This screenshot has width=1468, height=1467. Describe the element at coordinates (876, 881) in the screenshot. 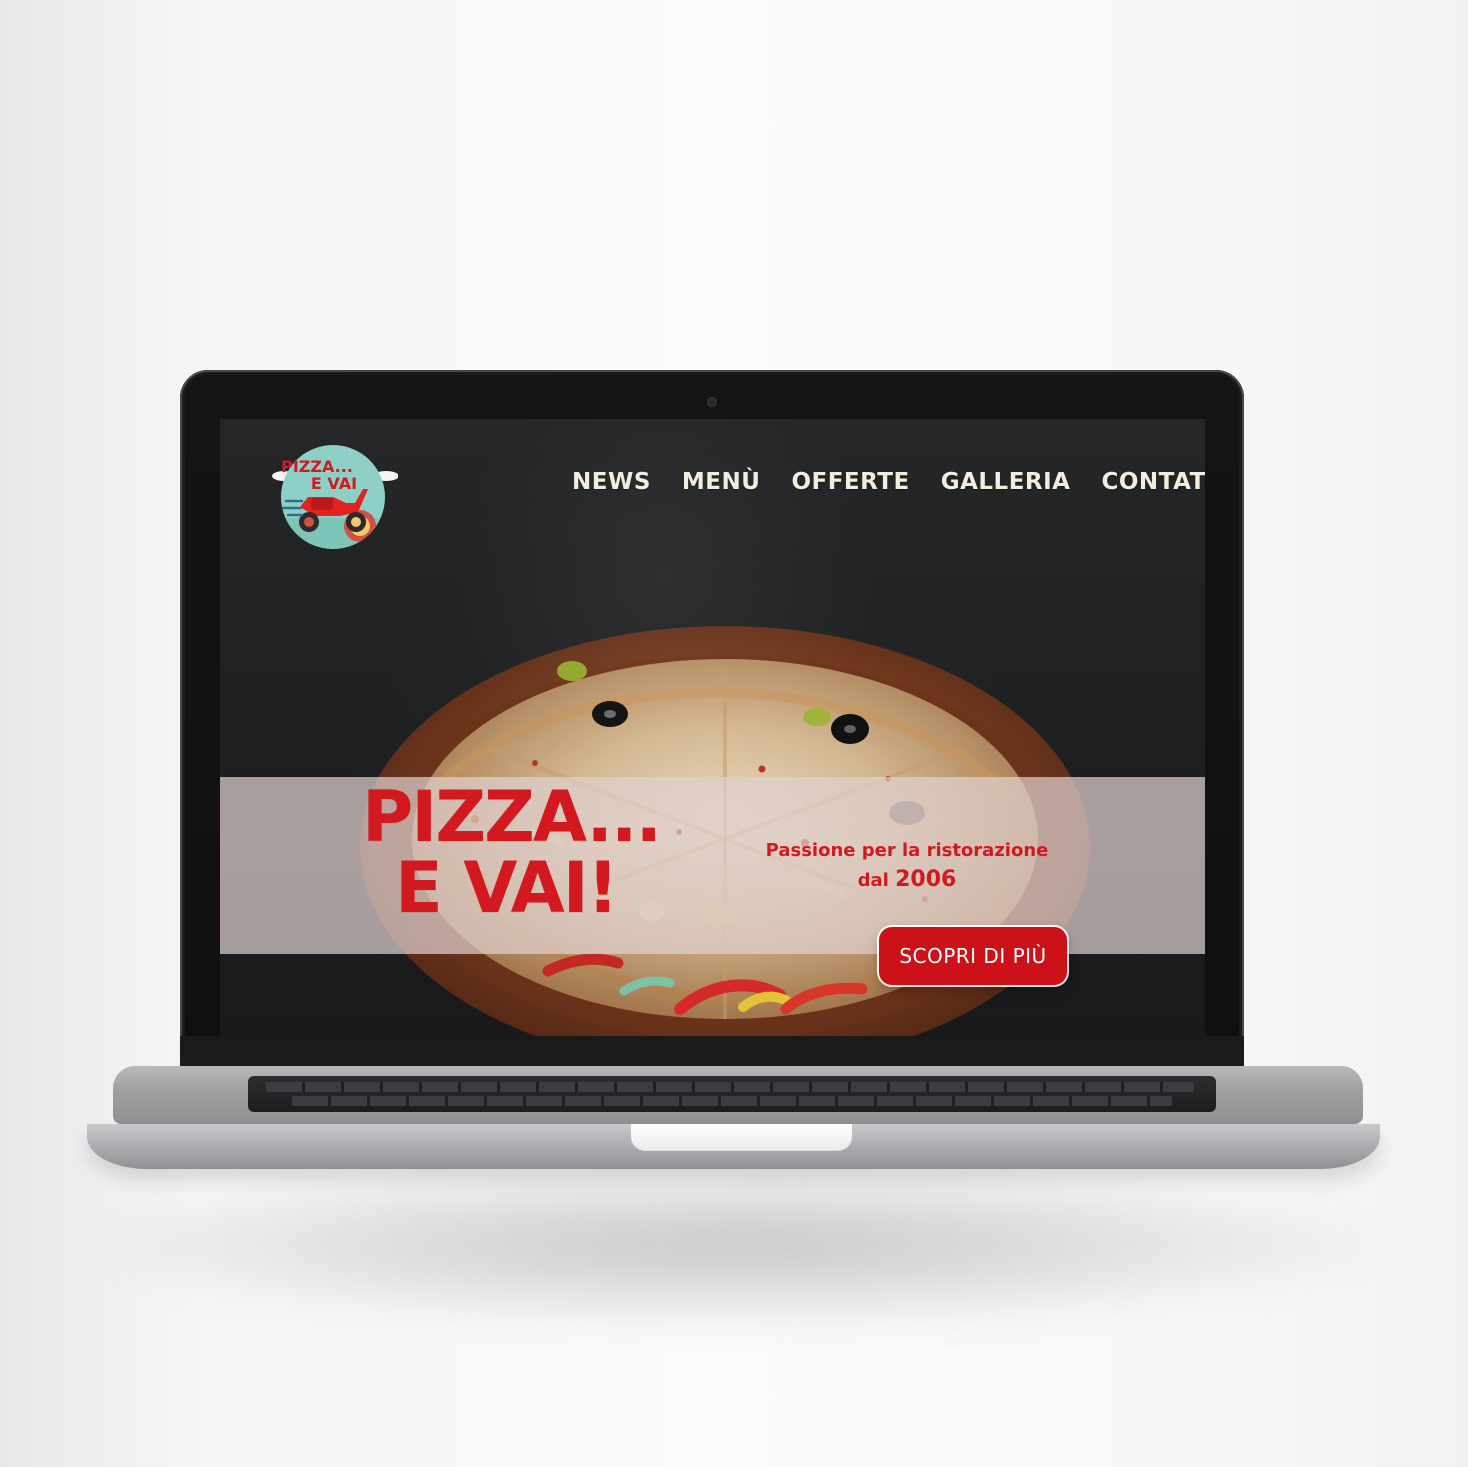

I see `hero-tagline-prefix: dal` at that location.